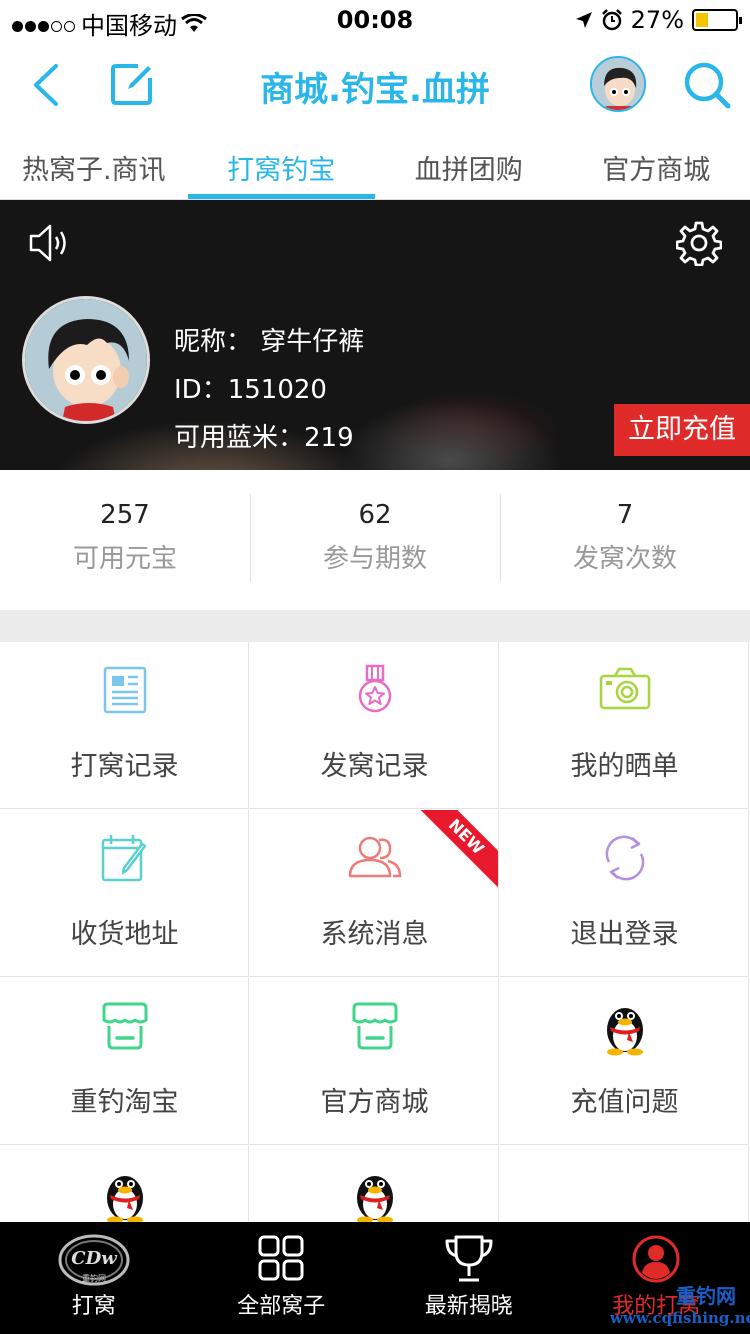 The image size is (750, 1334). I want to click on svg-text: 重钓网, so click(94, 1278).